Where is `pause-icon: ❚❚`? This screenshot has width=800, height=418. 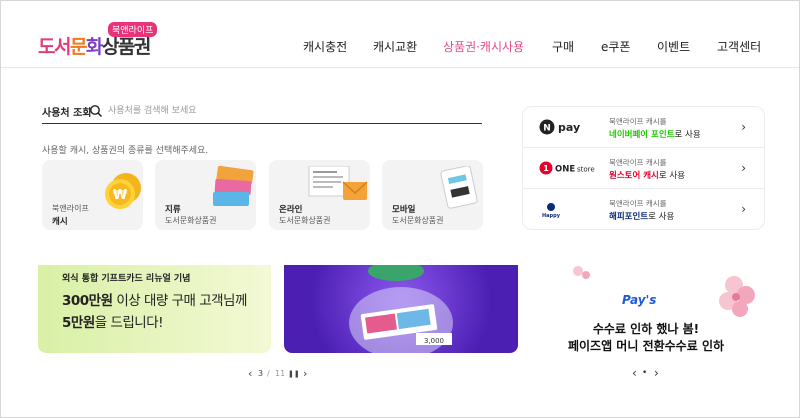 pause-icon: ❚❚ is located at coordinates (294, 374).